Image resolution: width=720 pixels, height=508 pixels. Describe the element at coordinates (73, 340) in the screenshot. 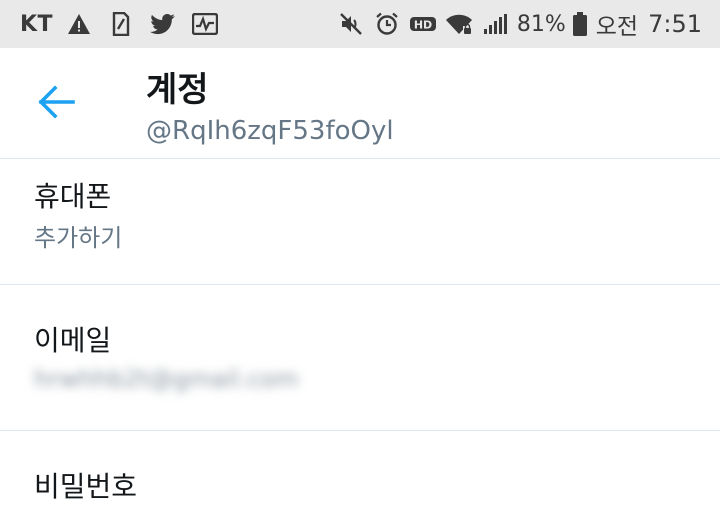

I see `row-title-email: 이메일` at that location.